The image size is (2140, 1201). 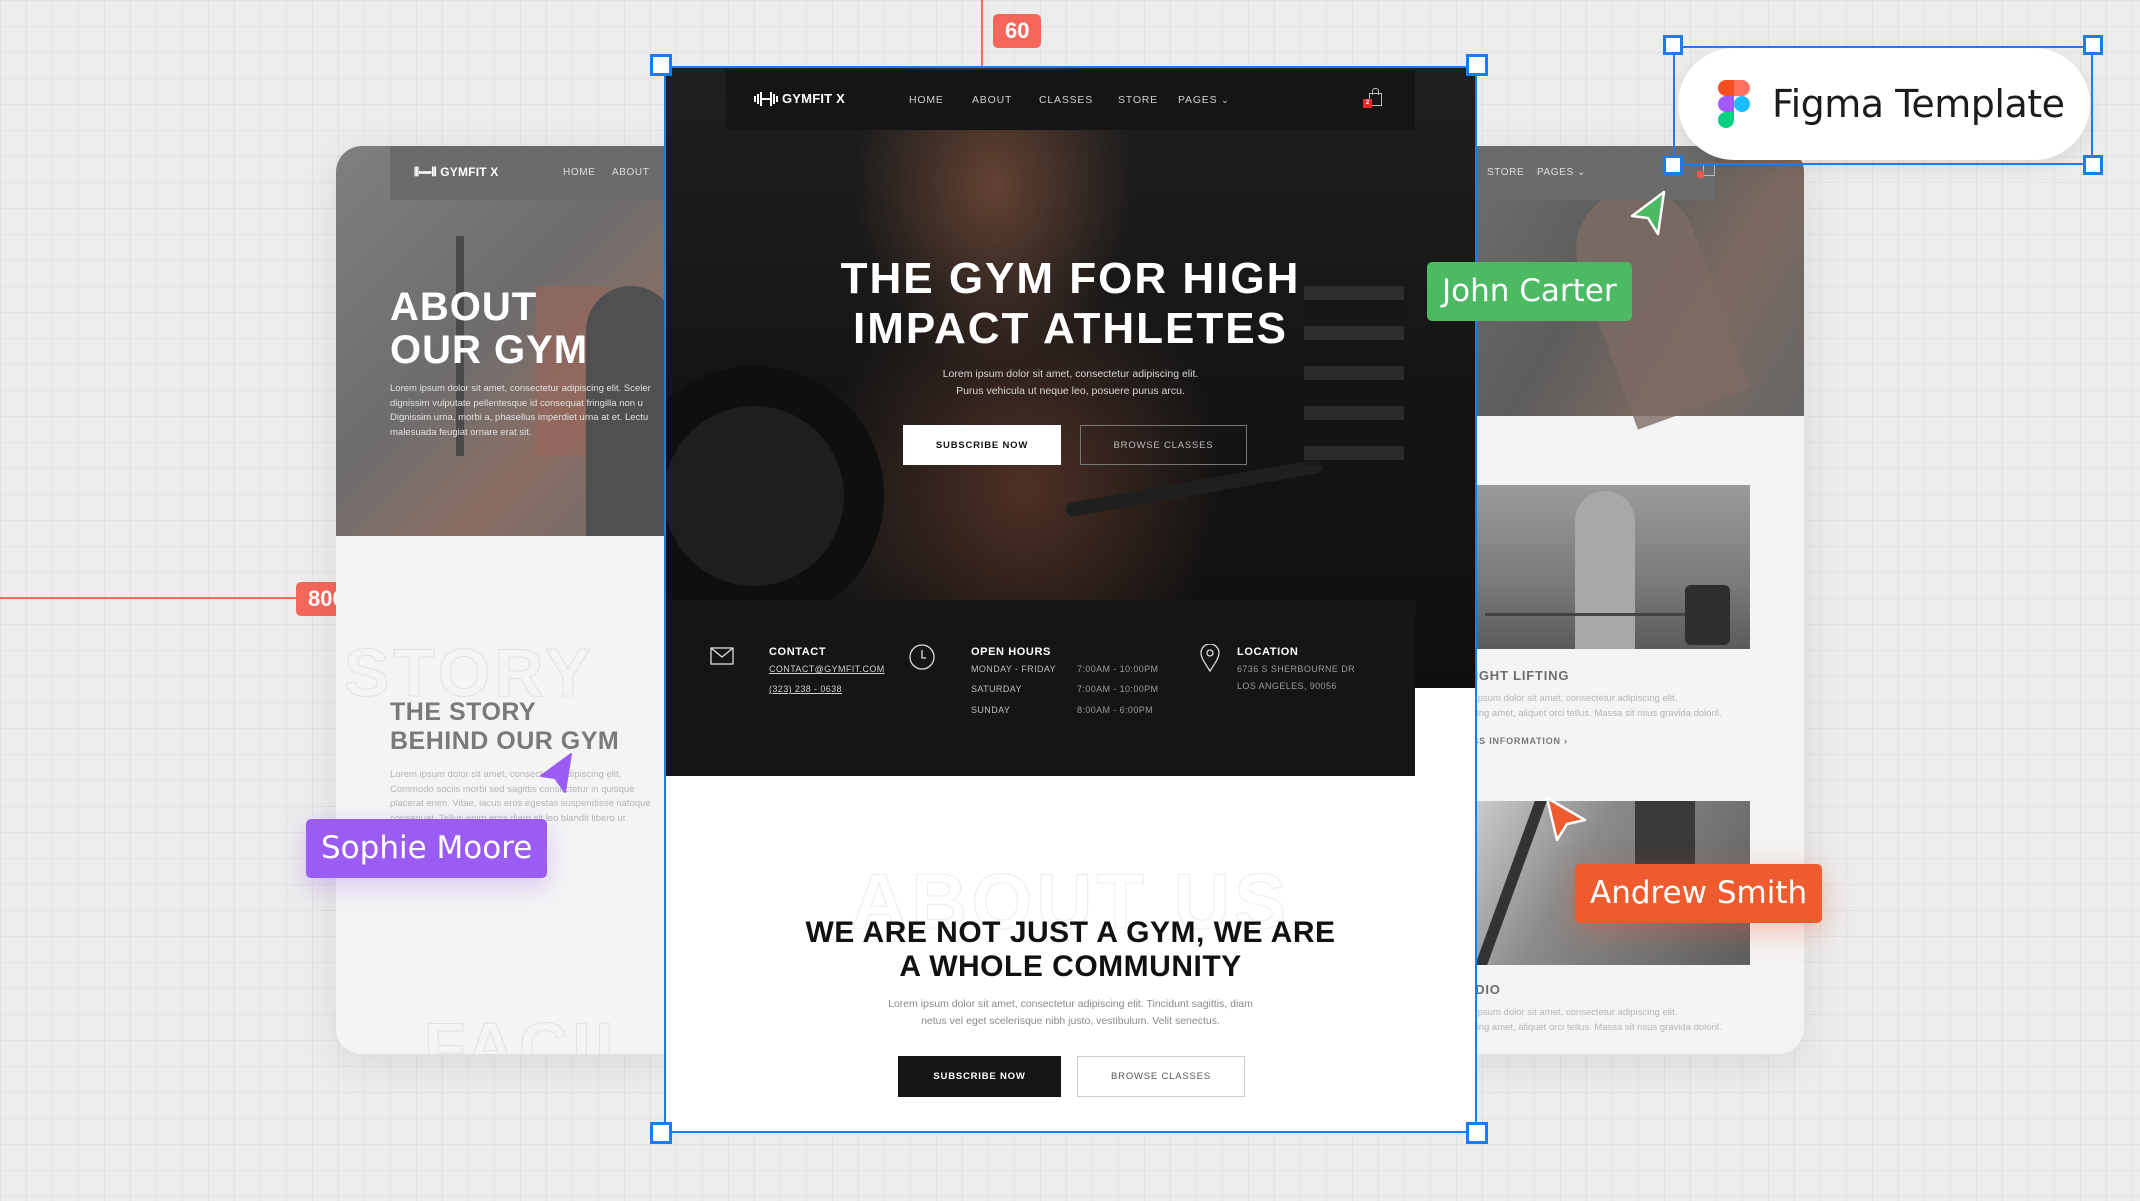 I want to click on logo: GYMFIT X, so click(x=799, y=98).